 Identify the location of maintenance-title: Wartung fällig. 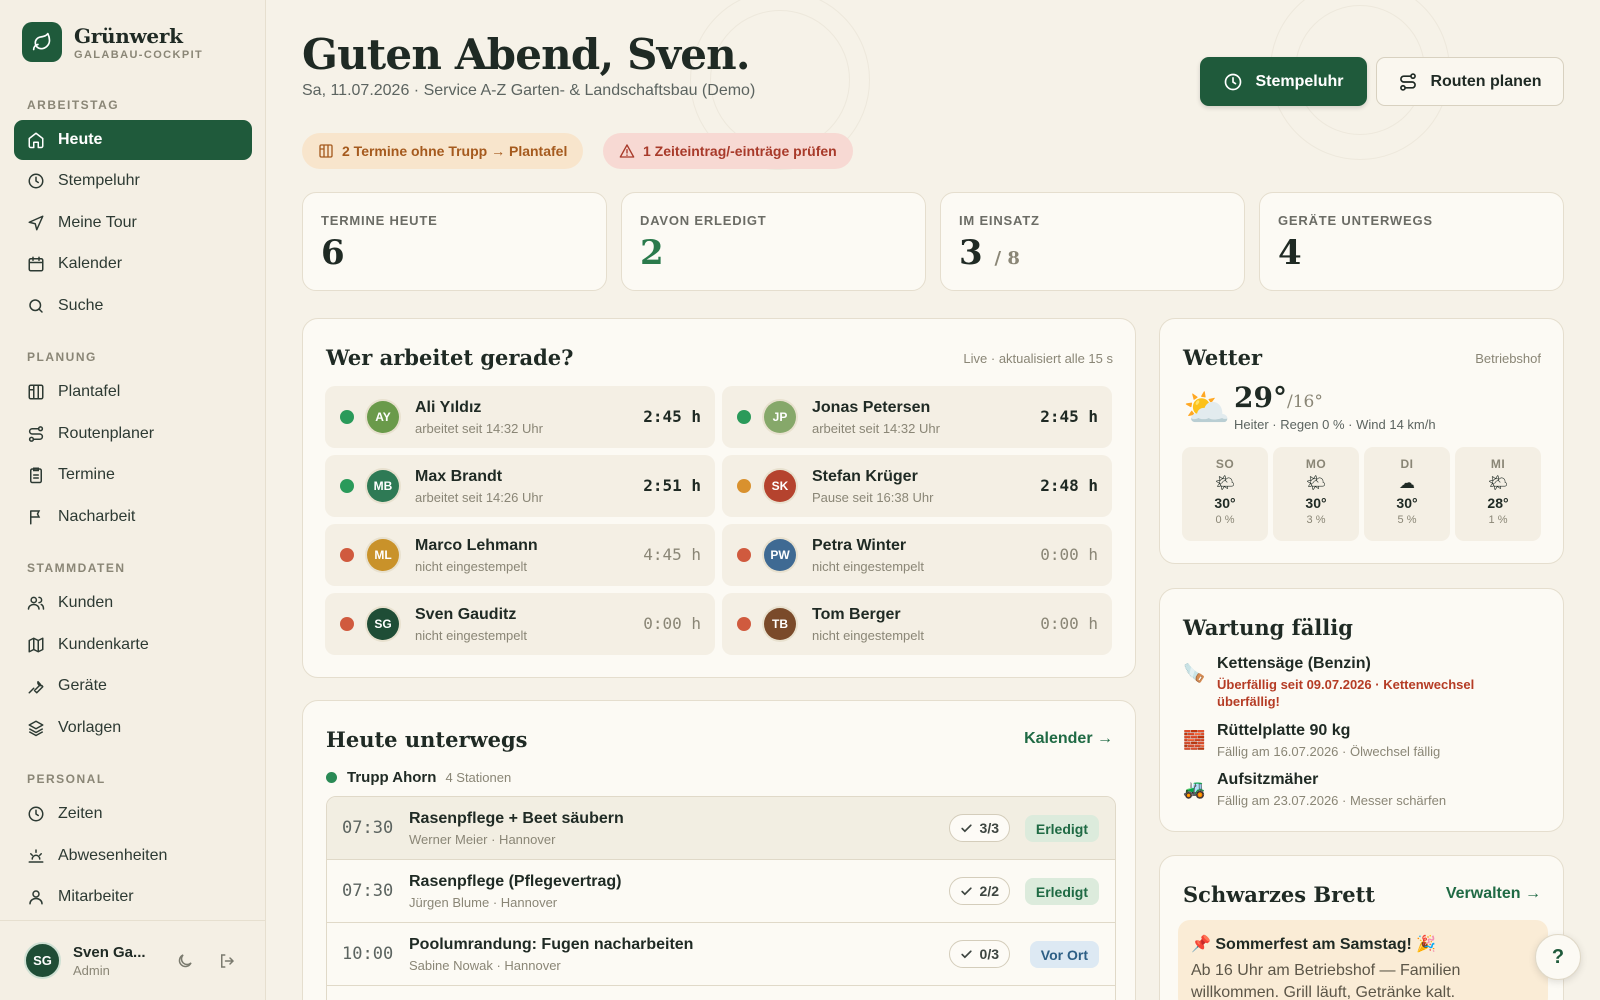
(1268, 627).